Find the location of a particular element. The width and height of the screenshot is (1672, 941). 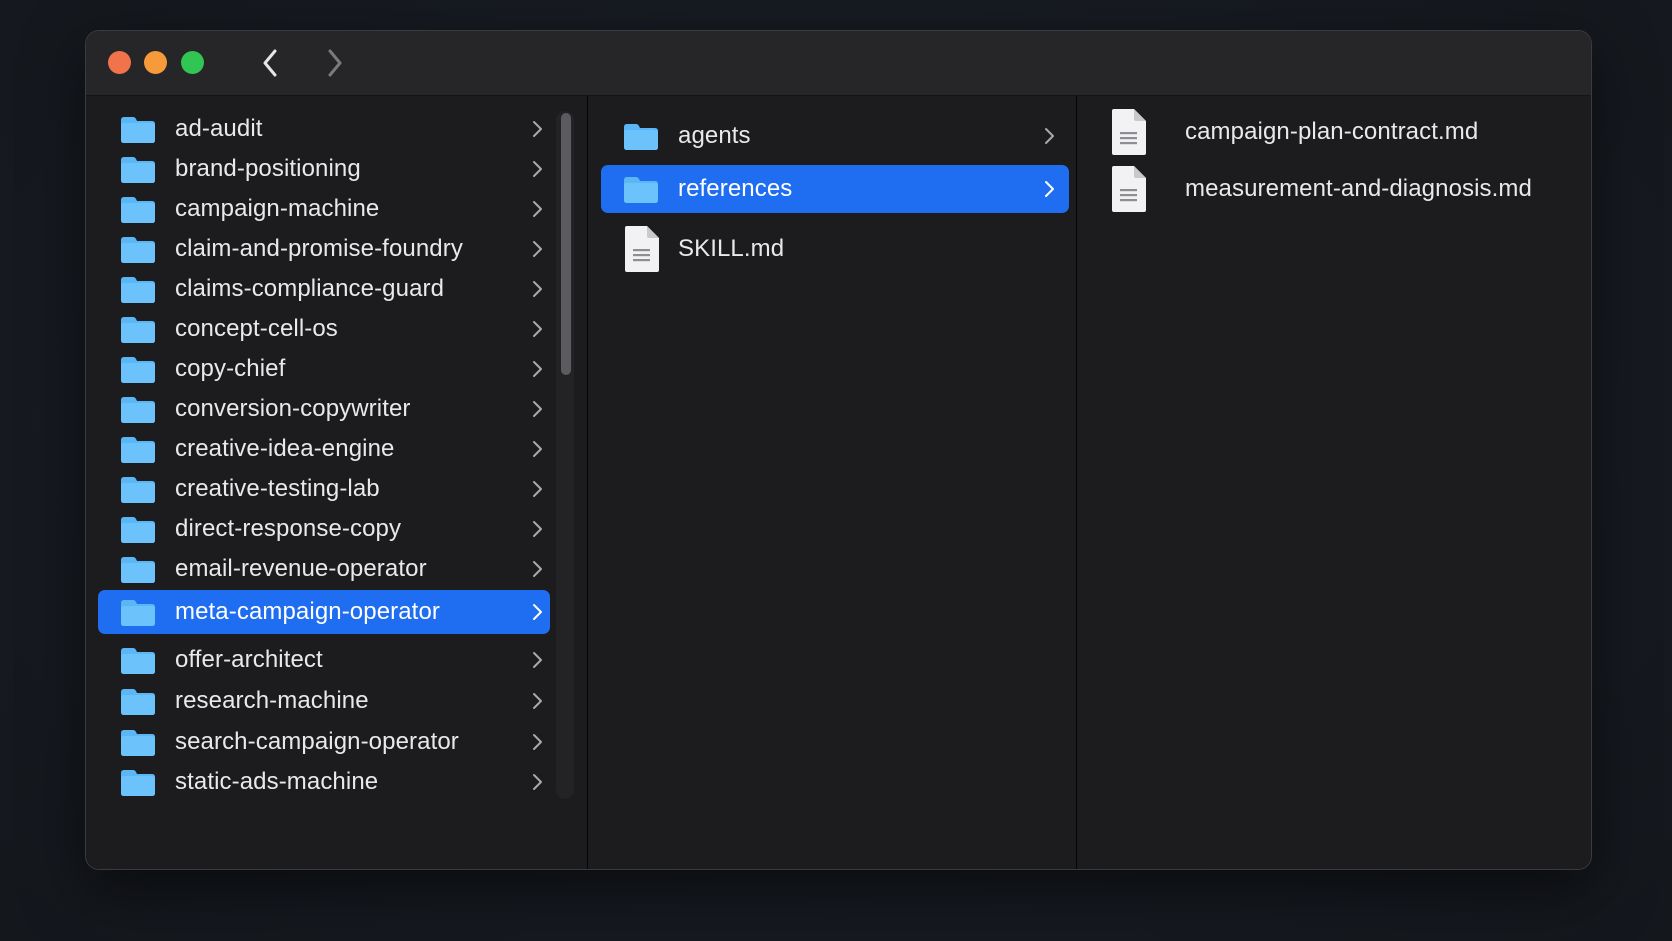

item-label: offer-architect is located at coordinates (249, 659).